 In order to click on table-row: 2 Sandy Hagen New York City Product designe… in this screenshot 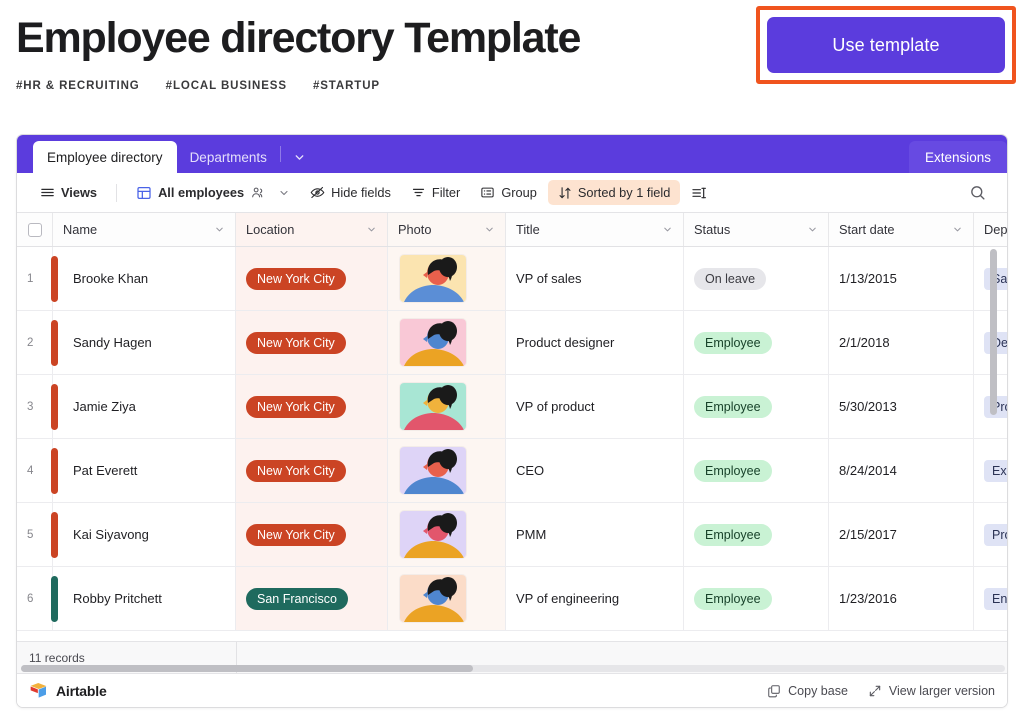, I will do `click(512, 343)`.